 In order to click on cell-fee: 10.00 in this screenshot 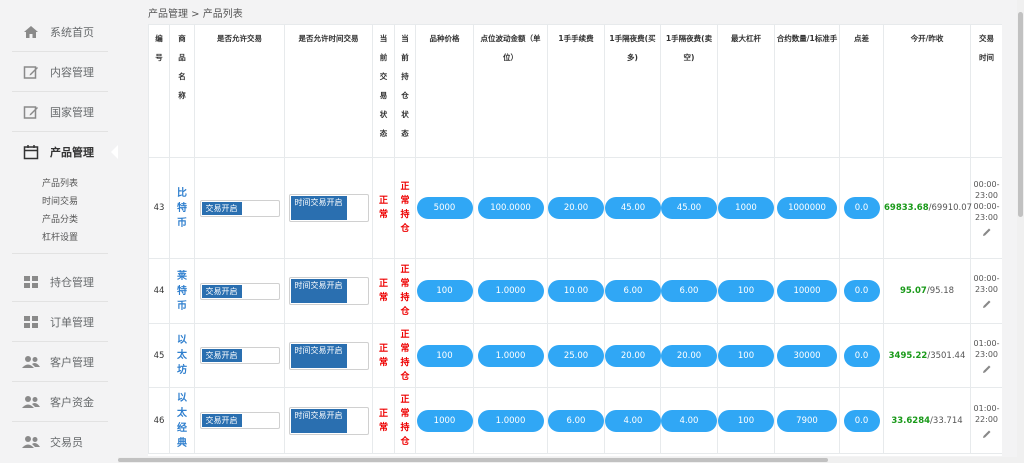, I will do `click(576, 291)`.